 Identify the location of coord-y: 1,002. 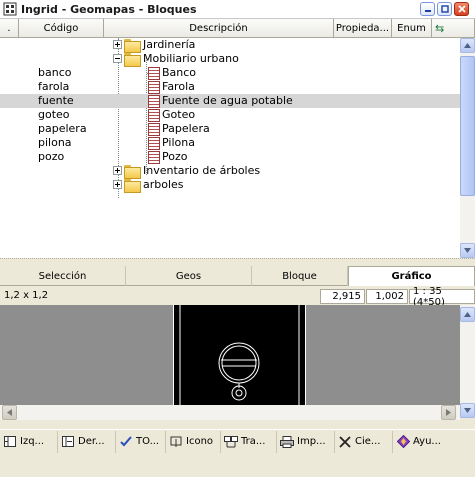
(387, 296).